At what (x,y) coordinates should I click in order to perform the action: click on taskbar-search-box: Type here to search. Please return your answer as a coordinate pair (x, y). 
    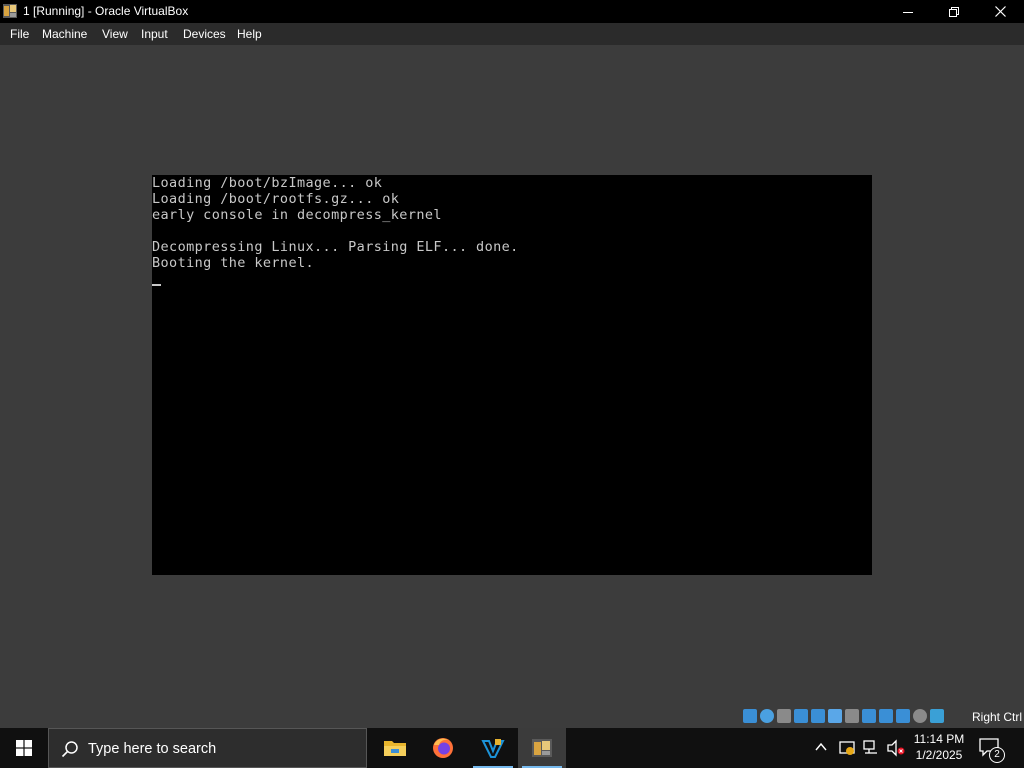
    Looking at the image, I should click on (207, 748).